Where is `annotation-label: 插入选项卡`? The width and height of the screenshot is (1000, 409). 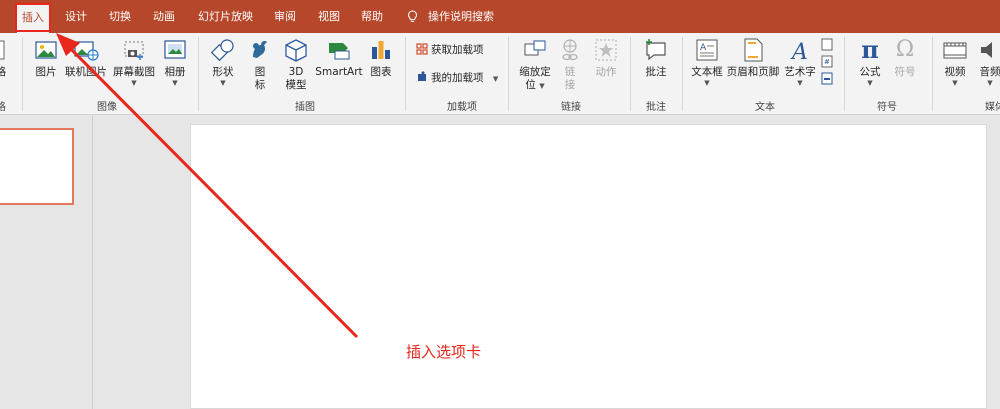 annotation-label: 插入选项卡 is located at coordinates (444, 352).